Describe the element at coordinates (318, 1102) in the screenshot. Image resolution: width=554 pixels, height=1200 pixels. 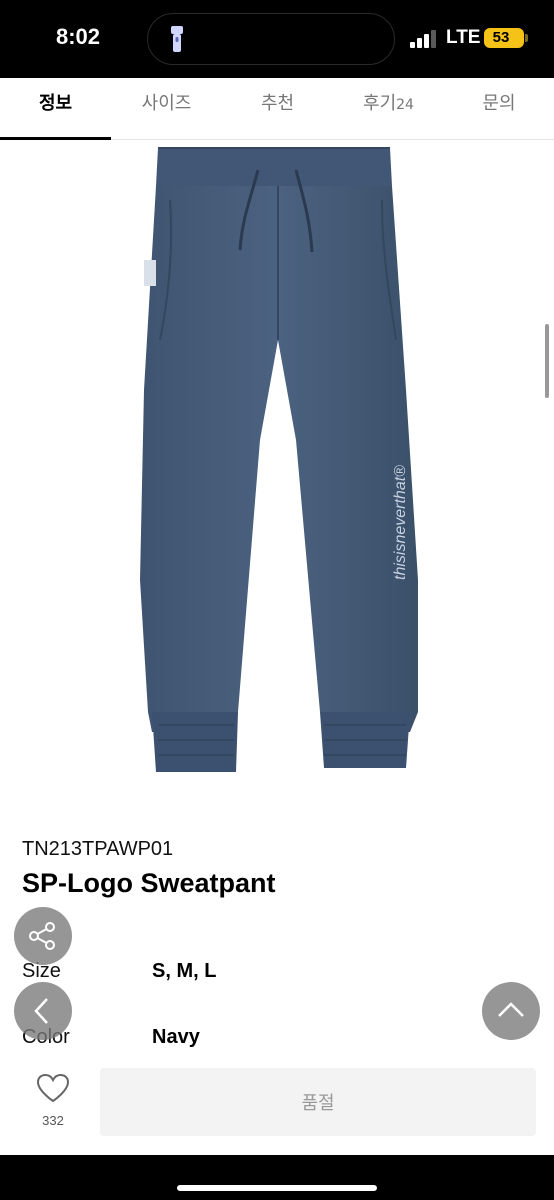
I see `soldout-button: 품절` at that location.